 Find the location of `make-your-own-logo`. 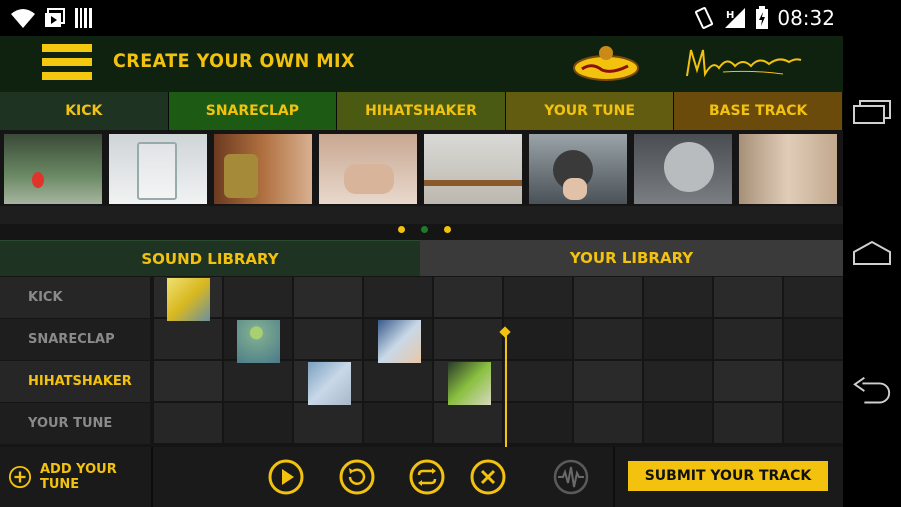

make-your-own-logo is located at coordinates (744, 63).